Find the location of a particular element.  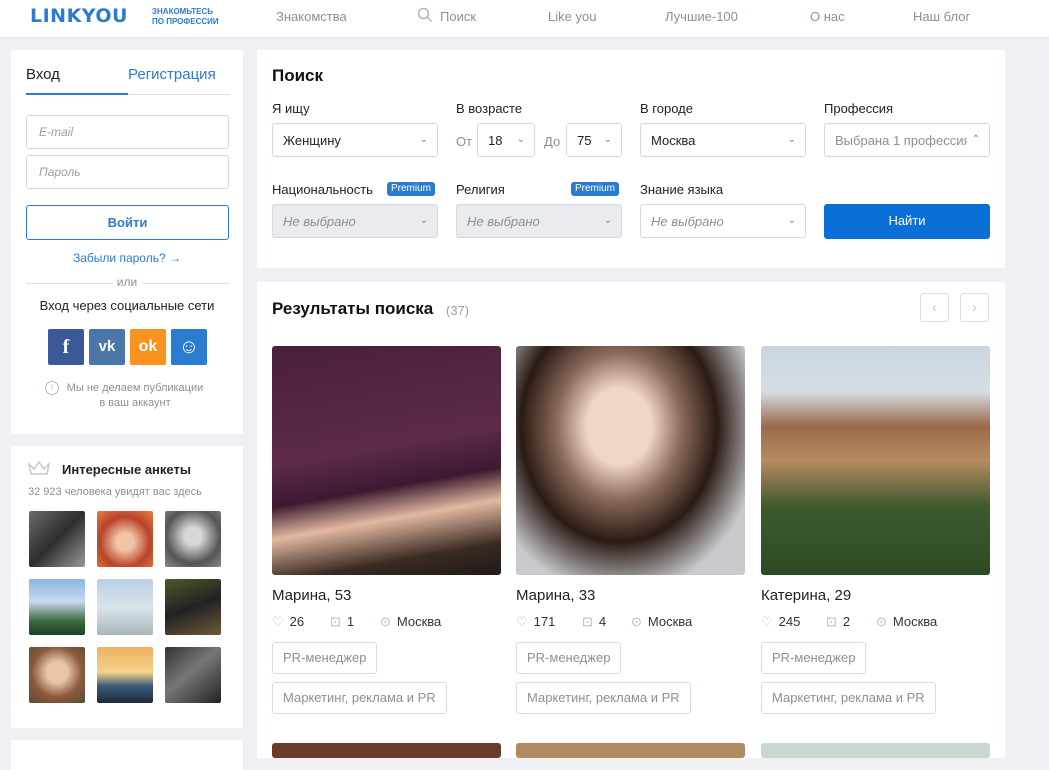

nationality-label: Национальность is located at coordinates (322, 189).